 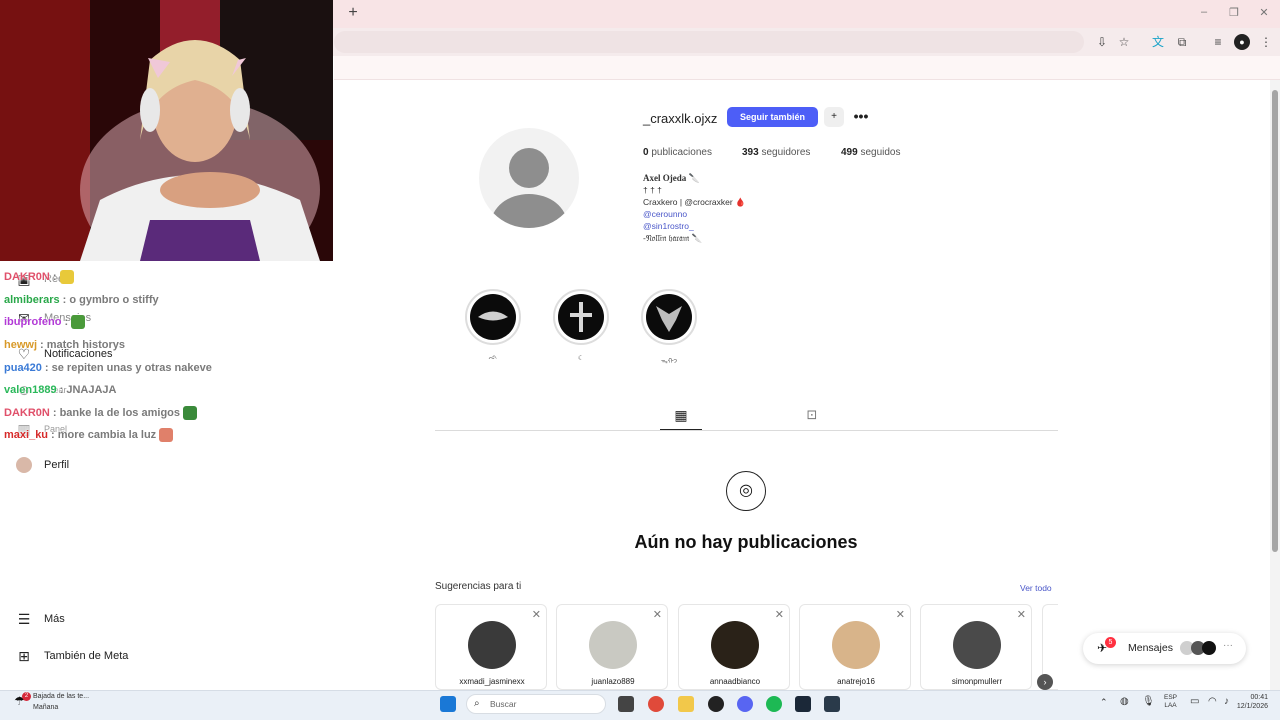 I want to click on avatar-placeholder-body, so click(x=529, y=211).